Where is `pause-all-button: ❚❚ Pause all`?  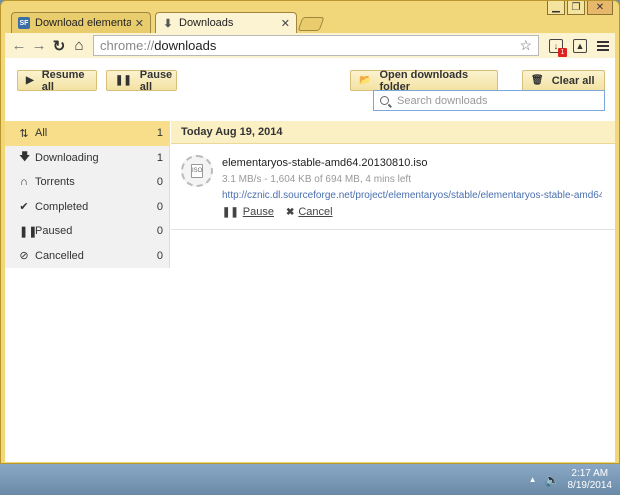 pause-all-button: ❚❚ Pause all is located at coordinates (141, 81).